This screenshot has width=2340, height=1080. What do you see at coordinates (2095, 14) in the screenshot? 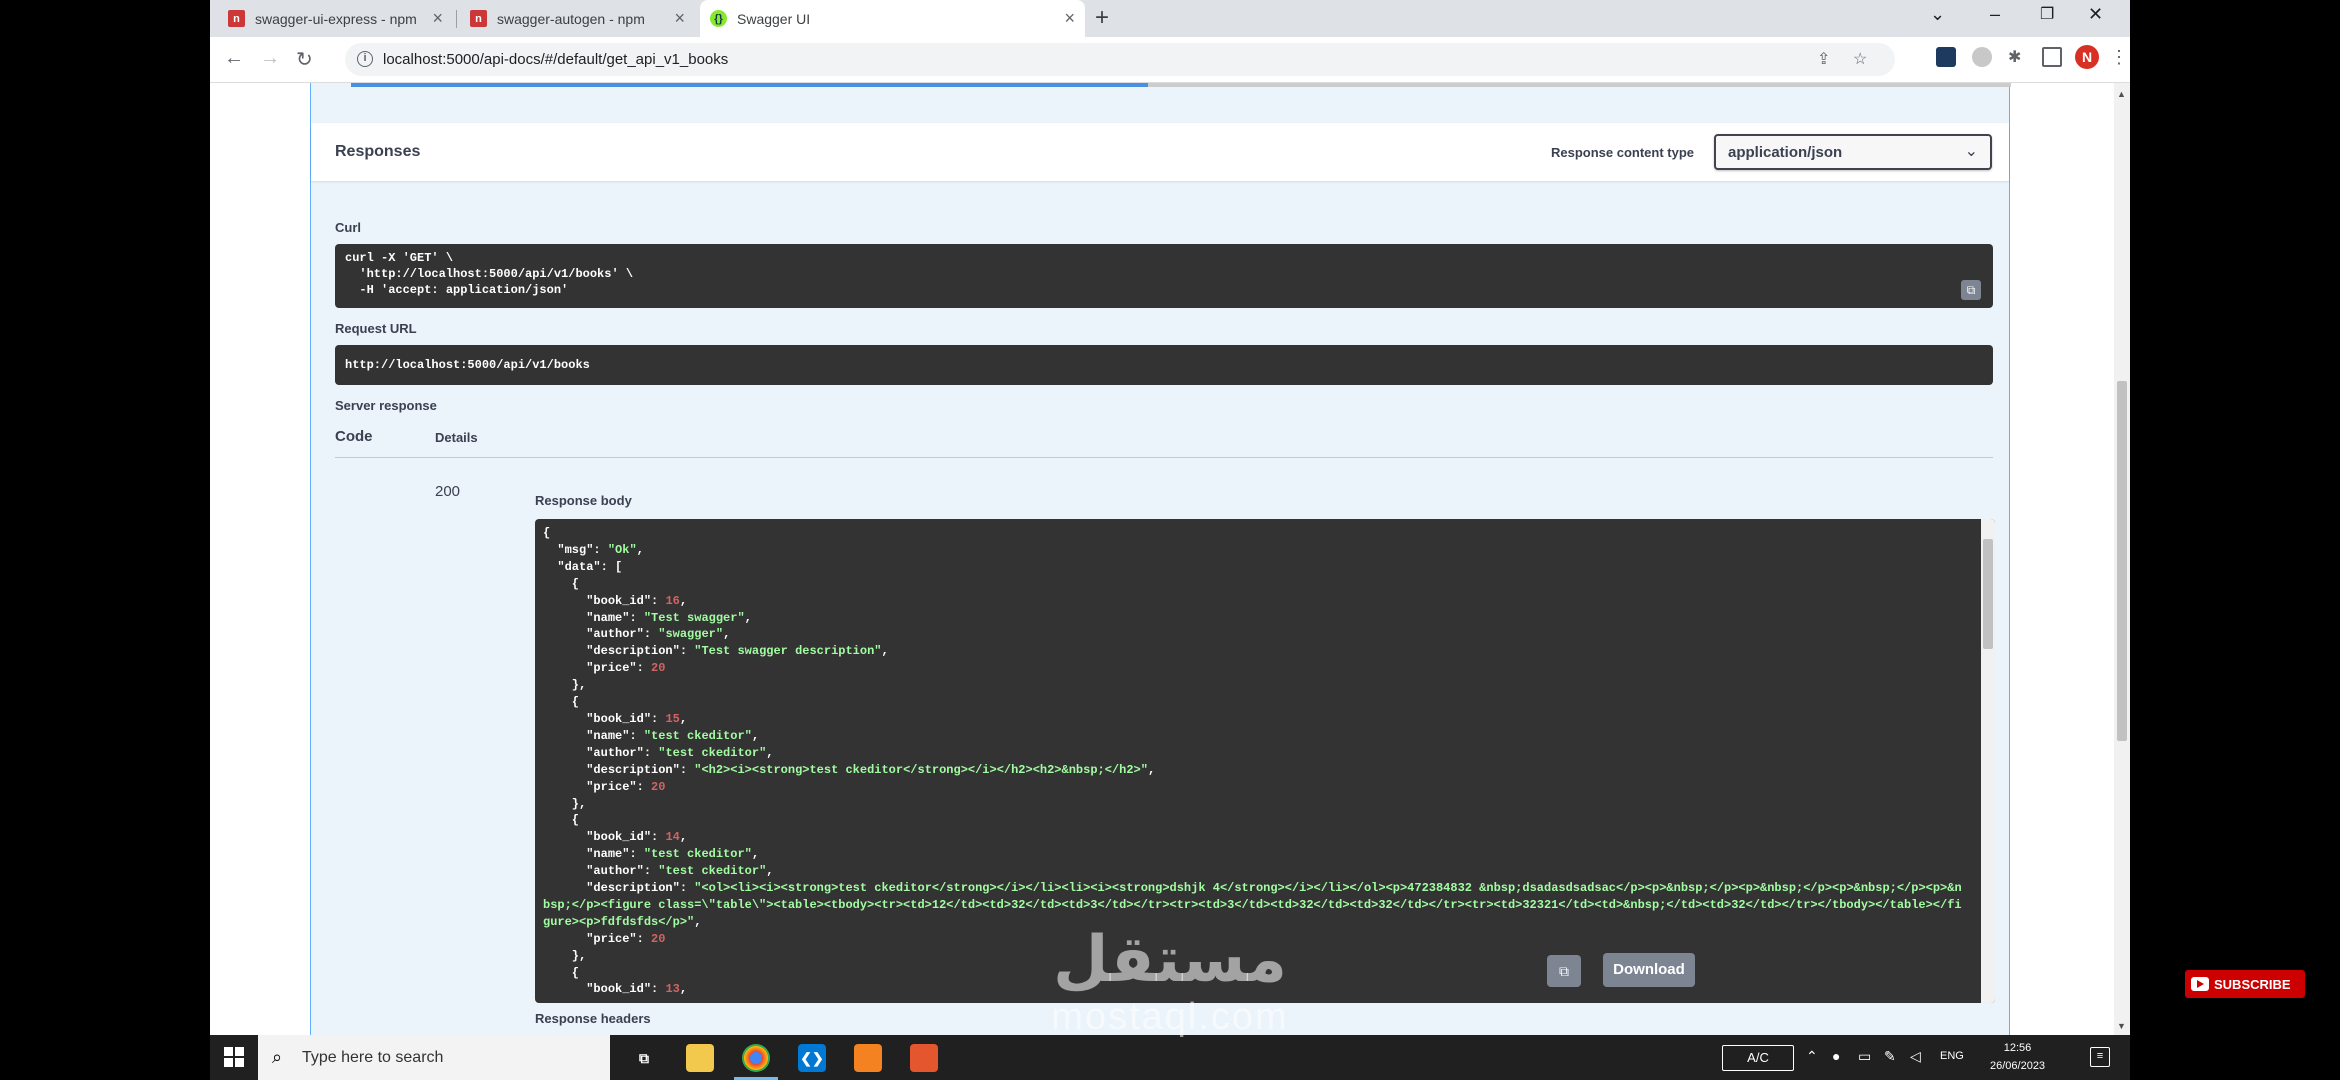
I see `window-close-icon: ✕` at bounding box center [2095, 14].